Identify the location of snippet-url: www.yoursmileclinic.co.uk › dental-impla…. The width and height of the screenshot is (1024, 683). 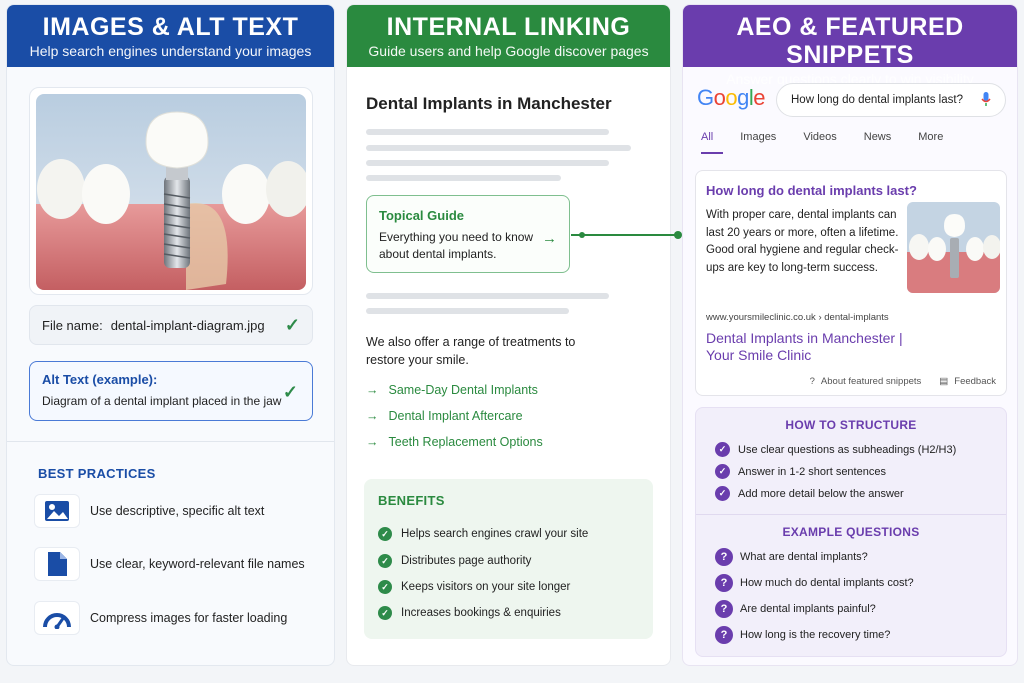
(797, 317).